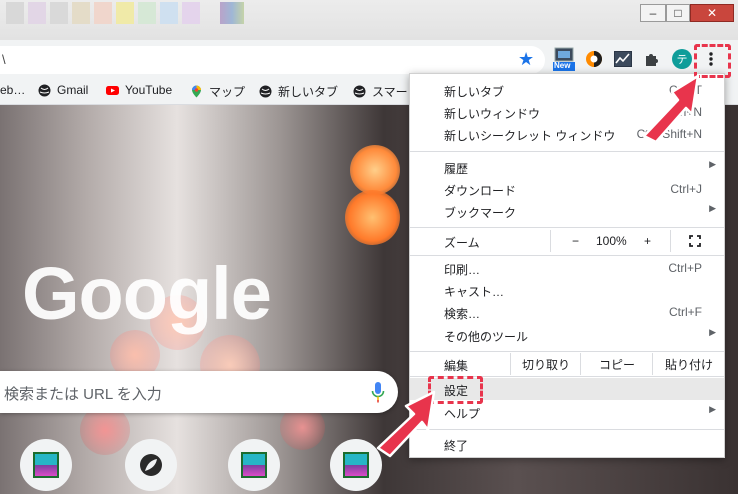 This screenshot has width=738, height=494. I want to click on menu-item-edit: 編集 切り取り コピー 貼り付け, so click(567, 364).